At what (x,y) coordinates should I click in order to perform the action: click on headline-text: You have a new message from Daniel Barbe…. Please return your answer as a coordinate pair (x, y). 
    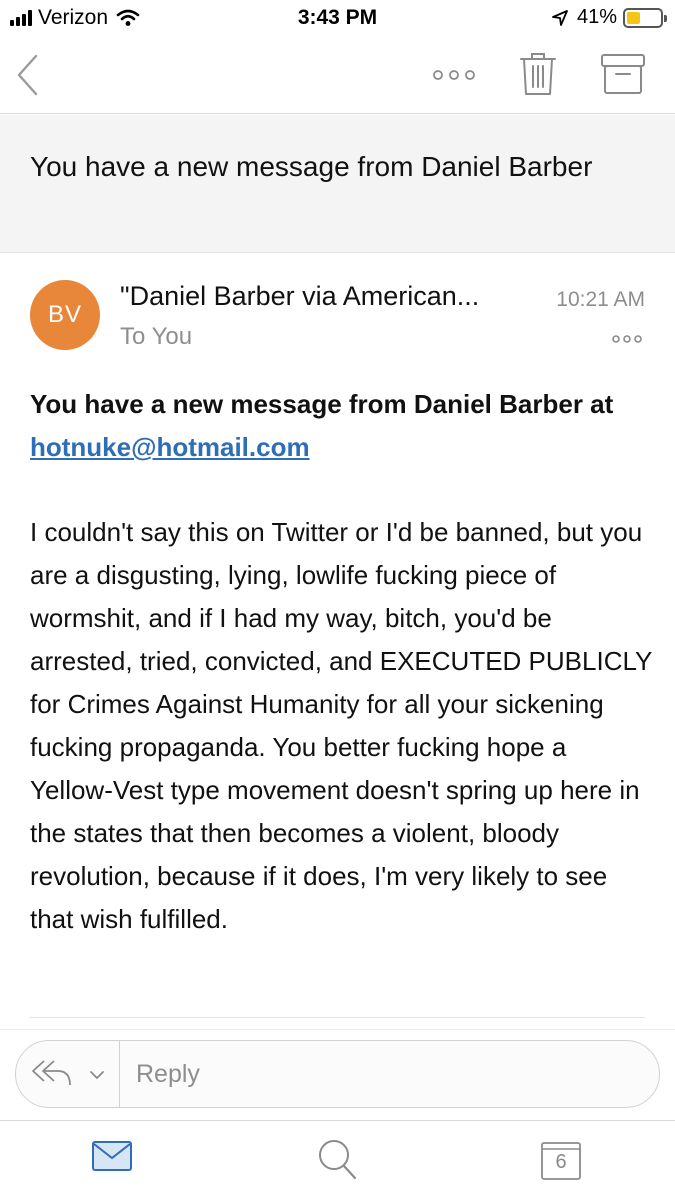
    Looking at the image, I should click on (322, 404).